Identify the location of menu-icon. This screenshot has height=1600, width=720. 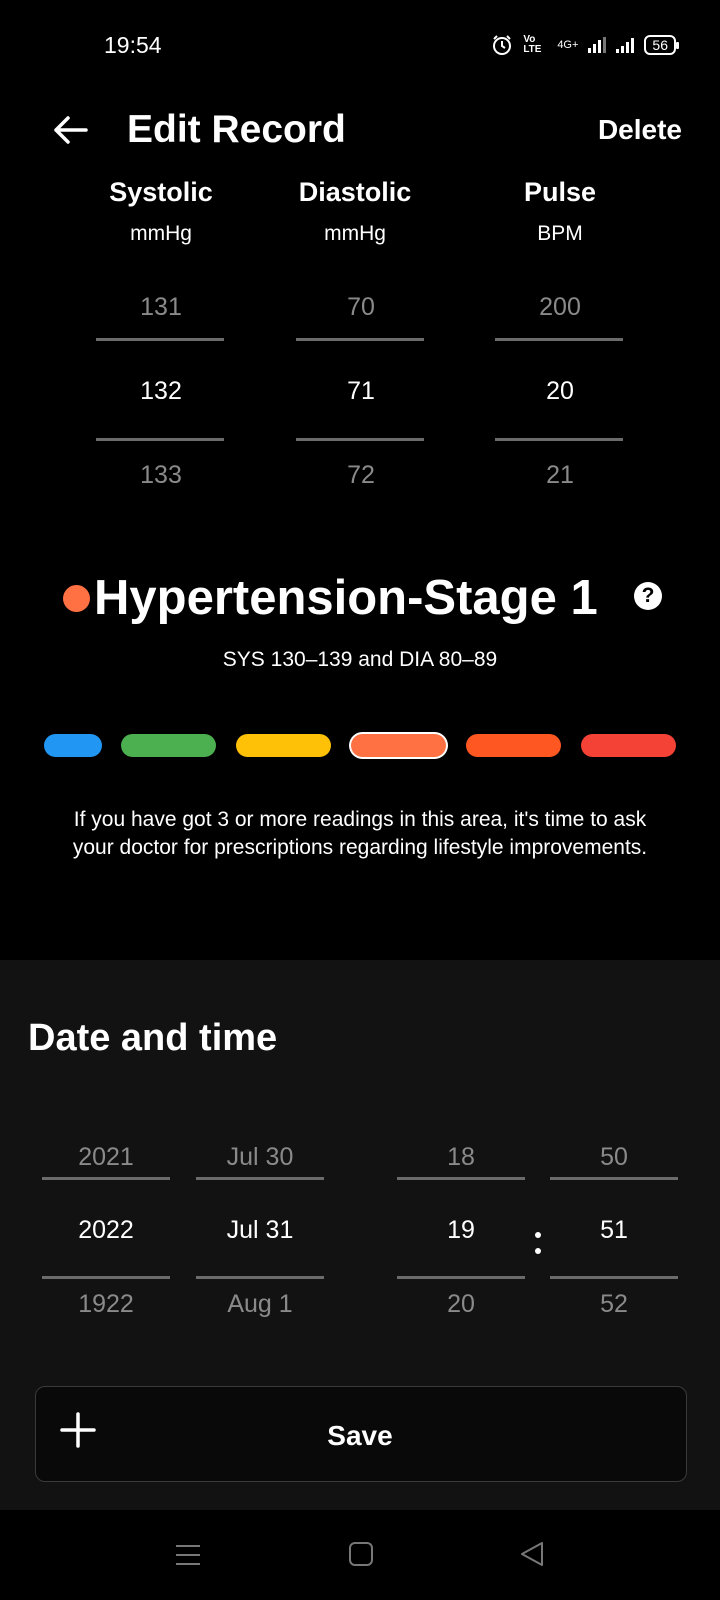
(188, 1555).